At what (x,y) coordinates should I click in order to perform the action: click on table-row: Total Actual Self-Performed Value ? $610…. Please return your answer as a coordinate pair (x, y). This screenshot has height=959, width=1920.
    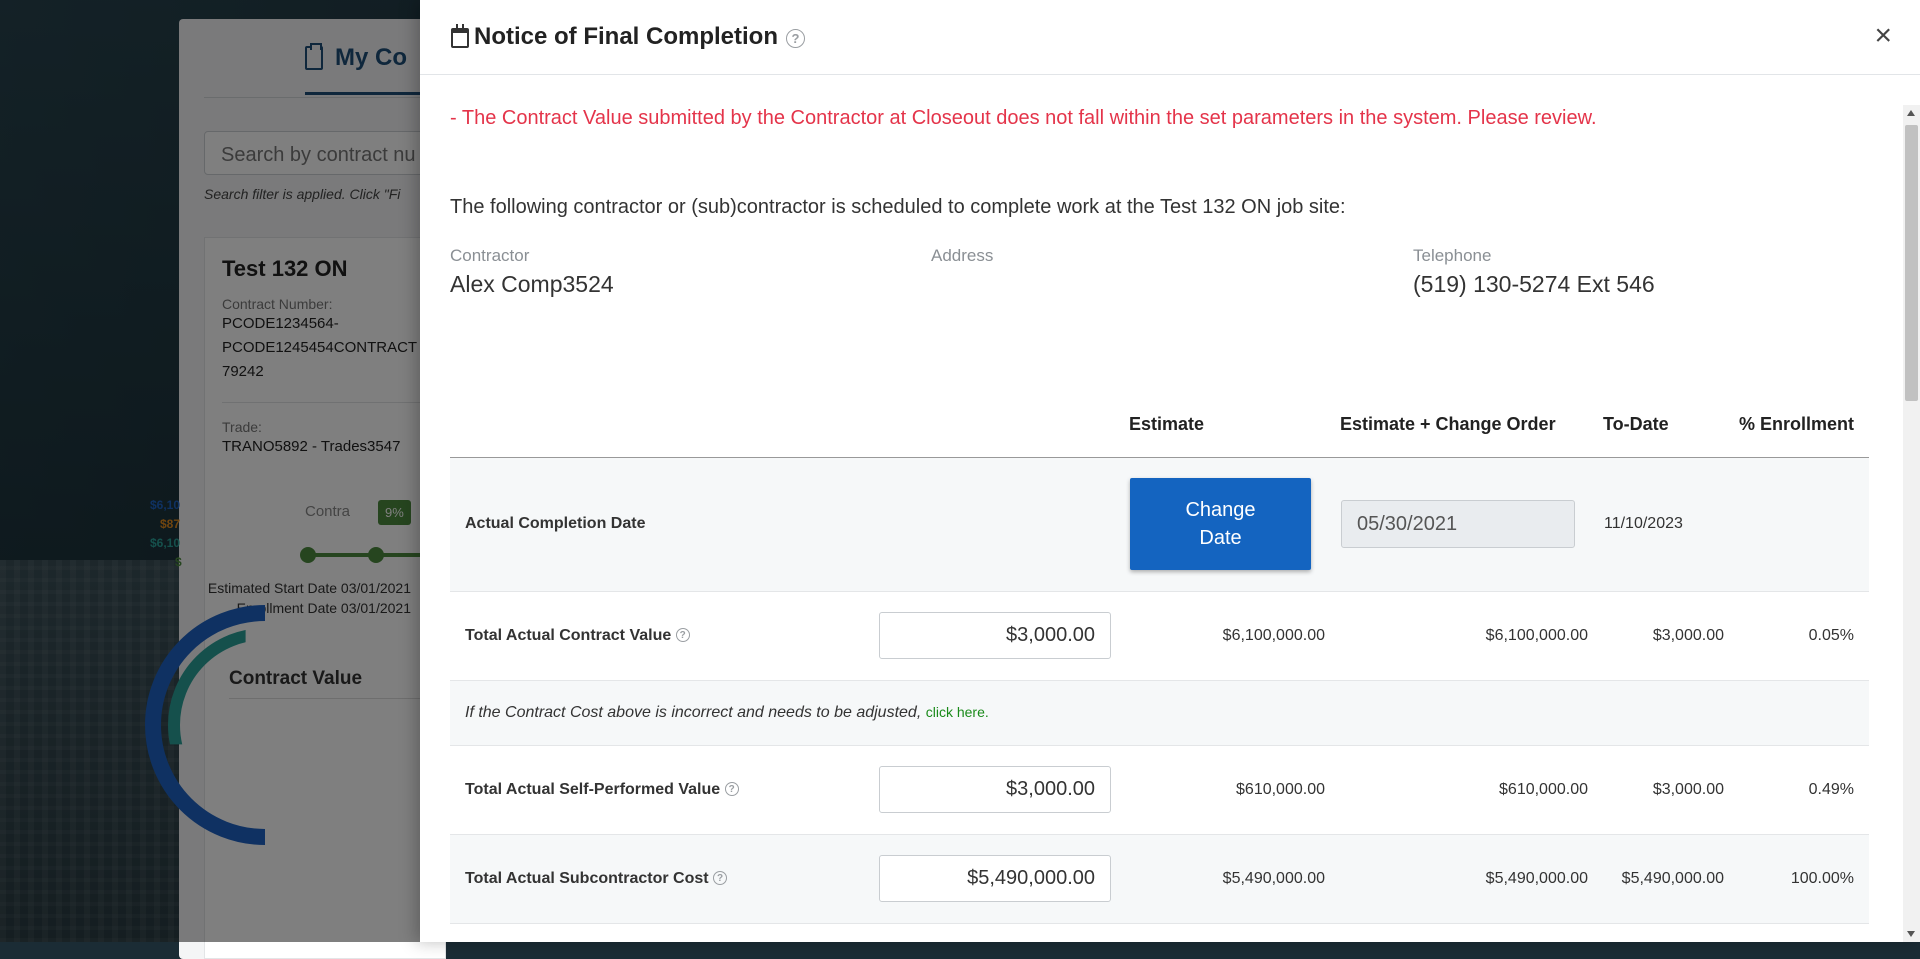
    Looking at the image, I should click on (1159, 790).